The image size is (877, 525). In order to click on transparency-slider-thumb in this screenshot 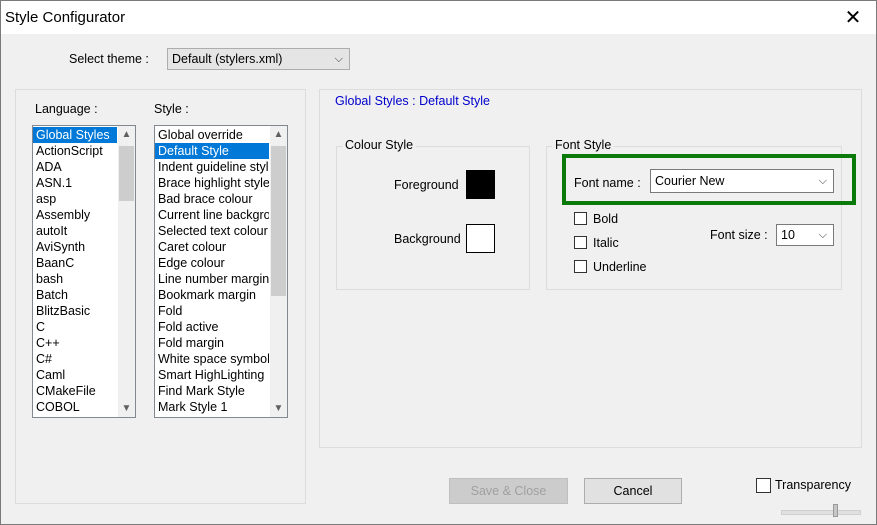, I will do `click(835, 510)`.